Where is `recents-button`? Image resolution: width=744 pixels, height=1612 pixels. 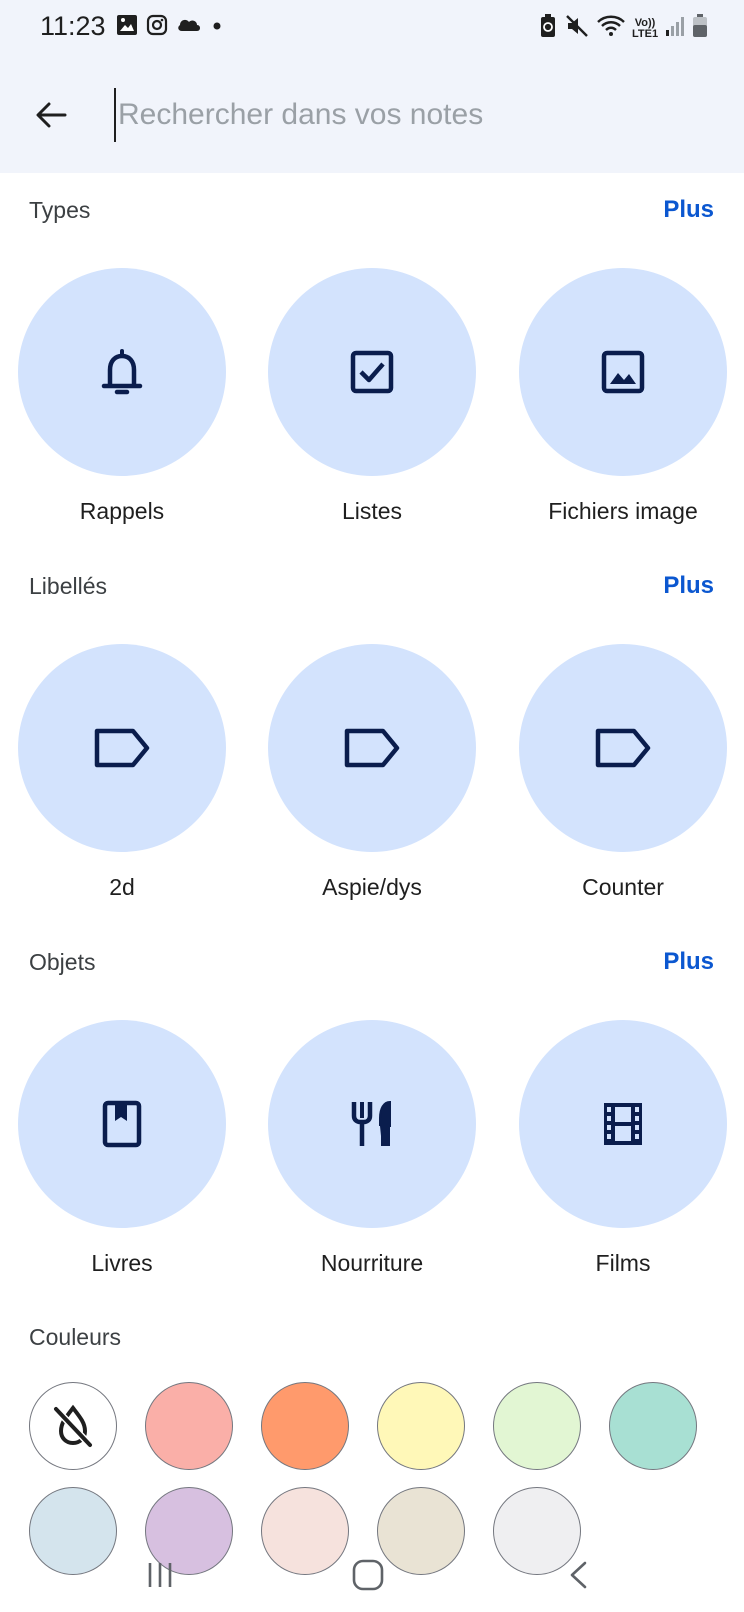
recents-button is located at coordinates (160, 1575).